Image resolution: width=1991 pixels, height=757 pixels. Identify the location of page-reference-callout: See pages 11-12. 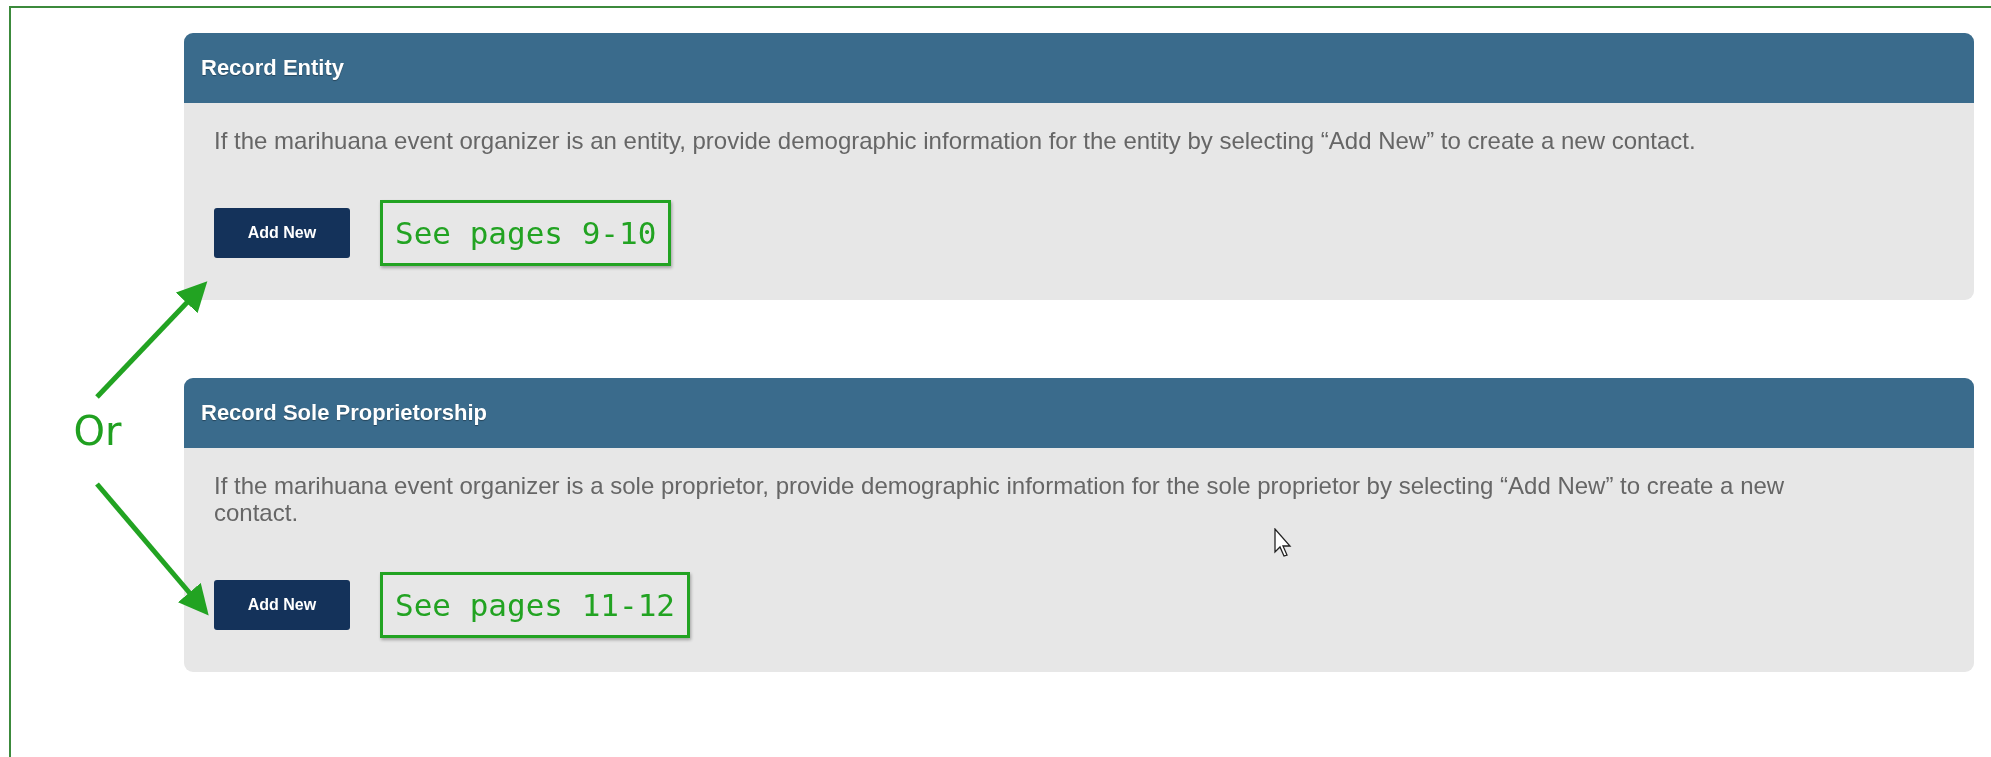
(535, 605).